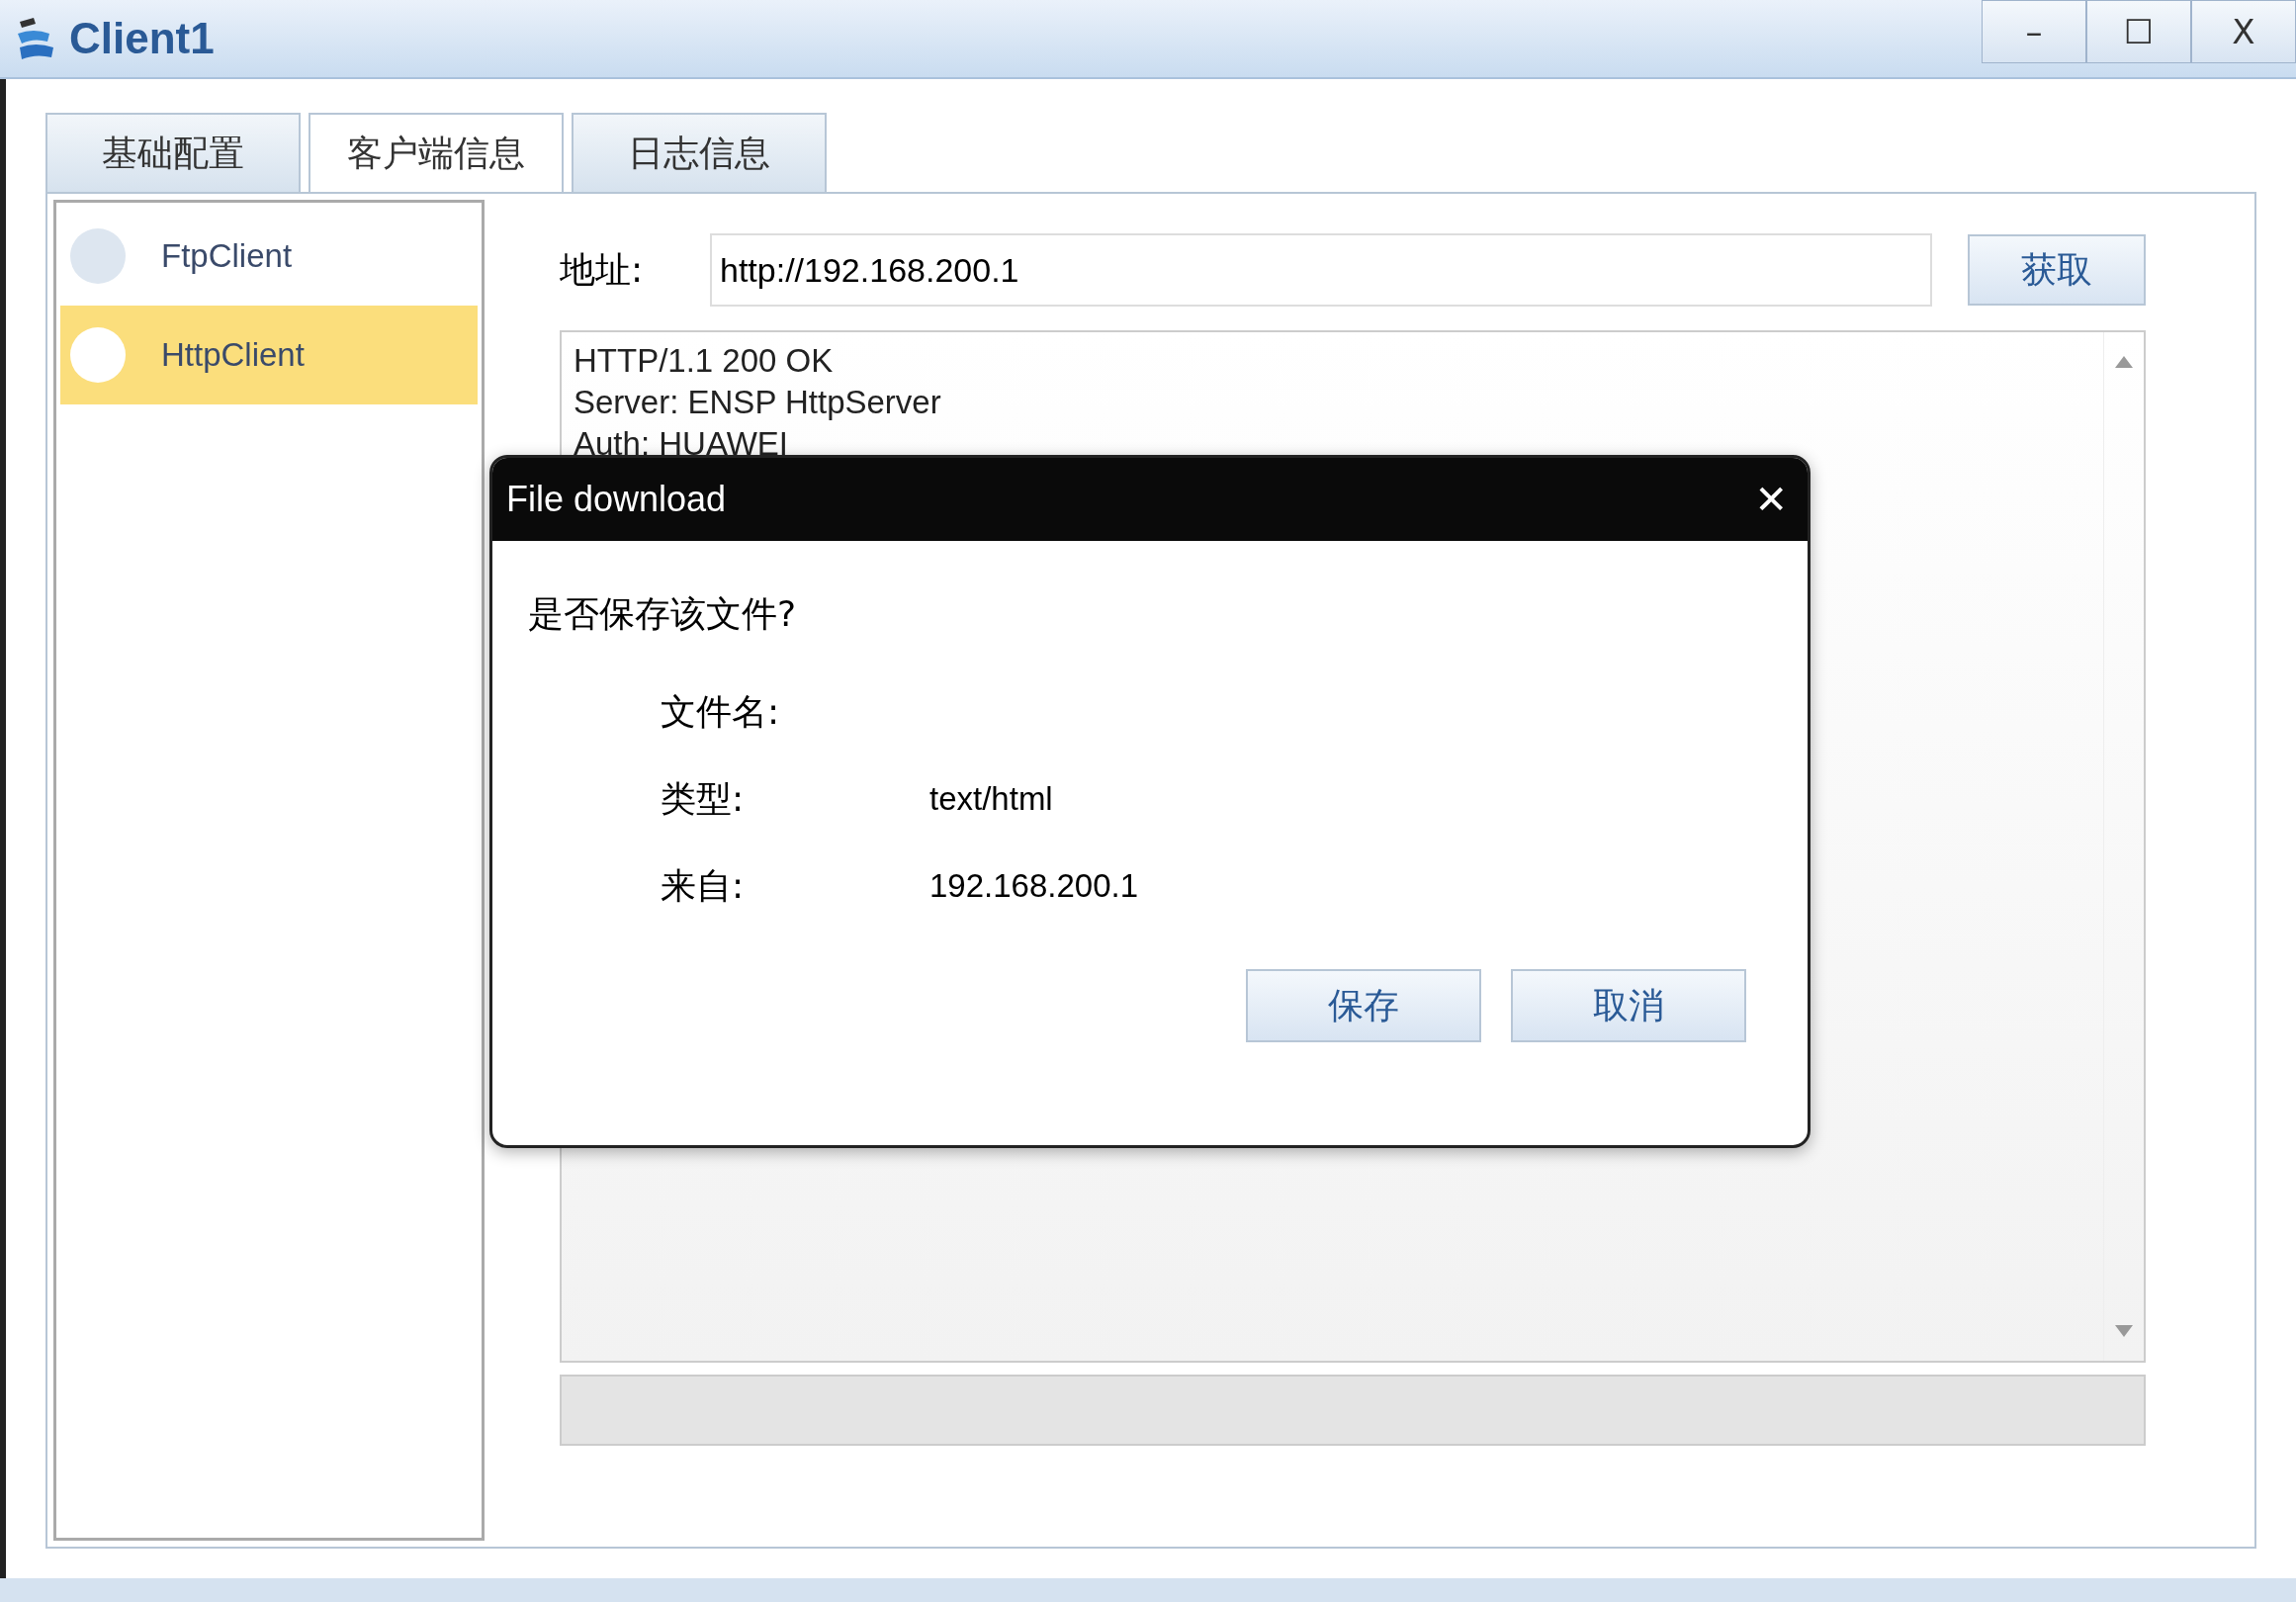 This screenshot has height=1602, width=2296. Describe the element at coordinates (1628, 1005) in the screenshot. I see `cancel-button: 取消` at that location.